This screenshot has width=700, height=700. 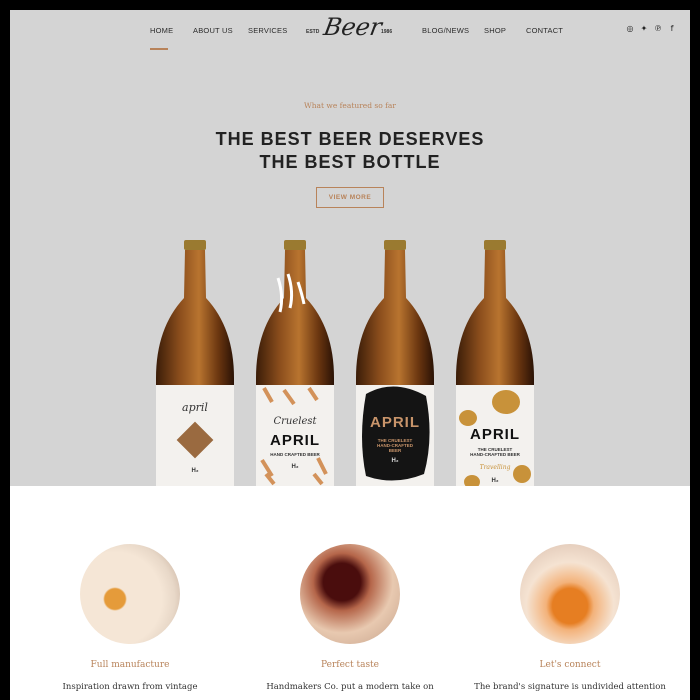 I want to click on bottle-2: Cruelest APRIL HAND CRAFTED BEER H₂, so click(x=295, y=362).